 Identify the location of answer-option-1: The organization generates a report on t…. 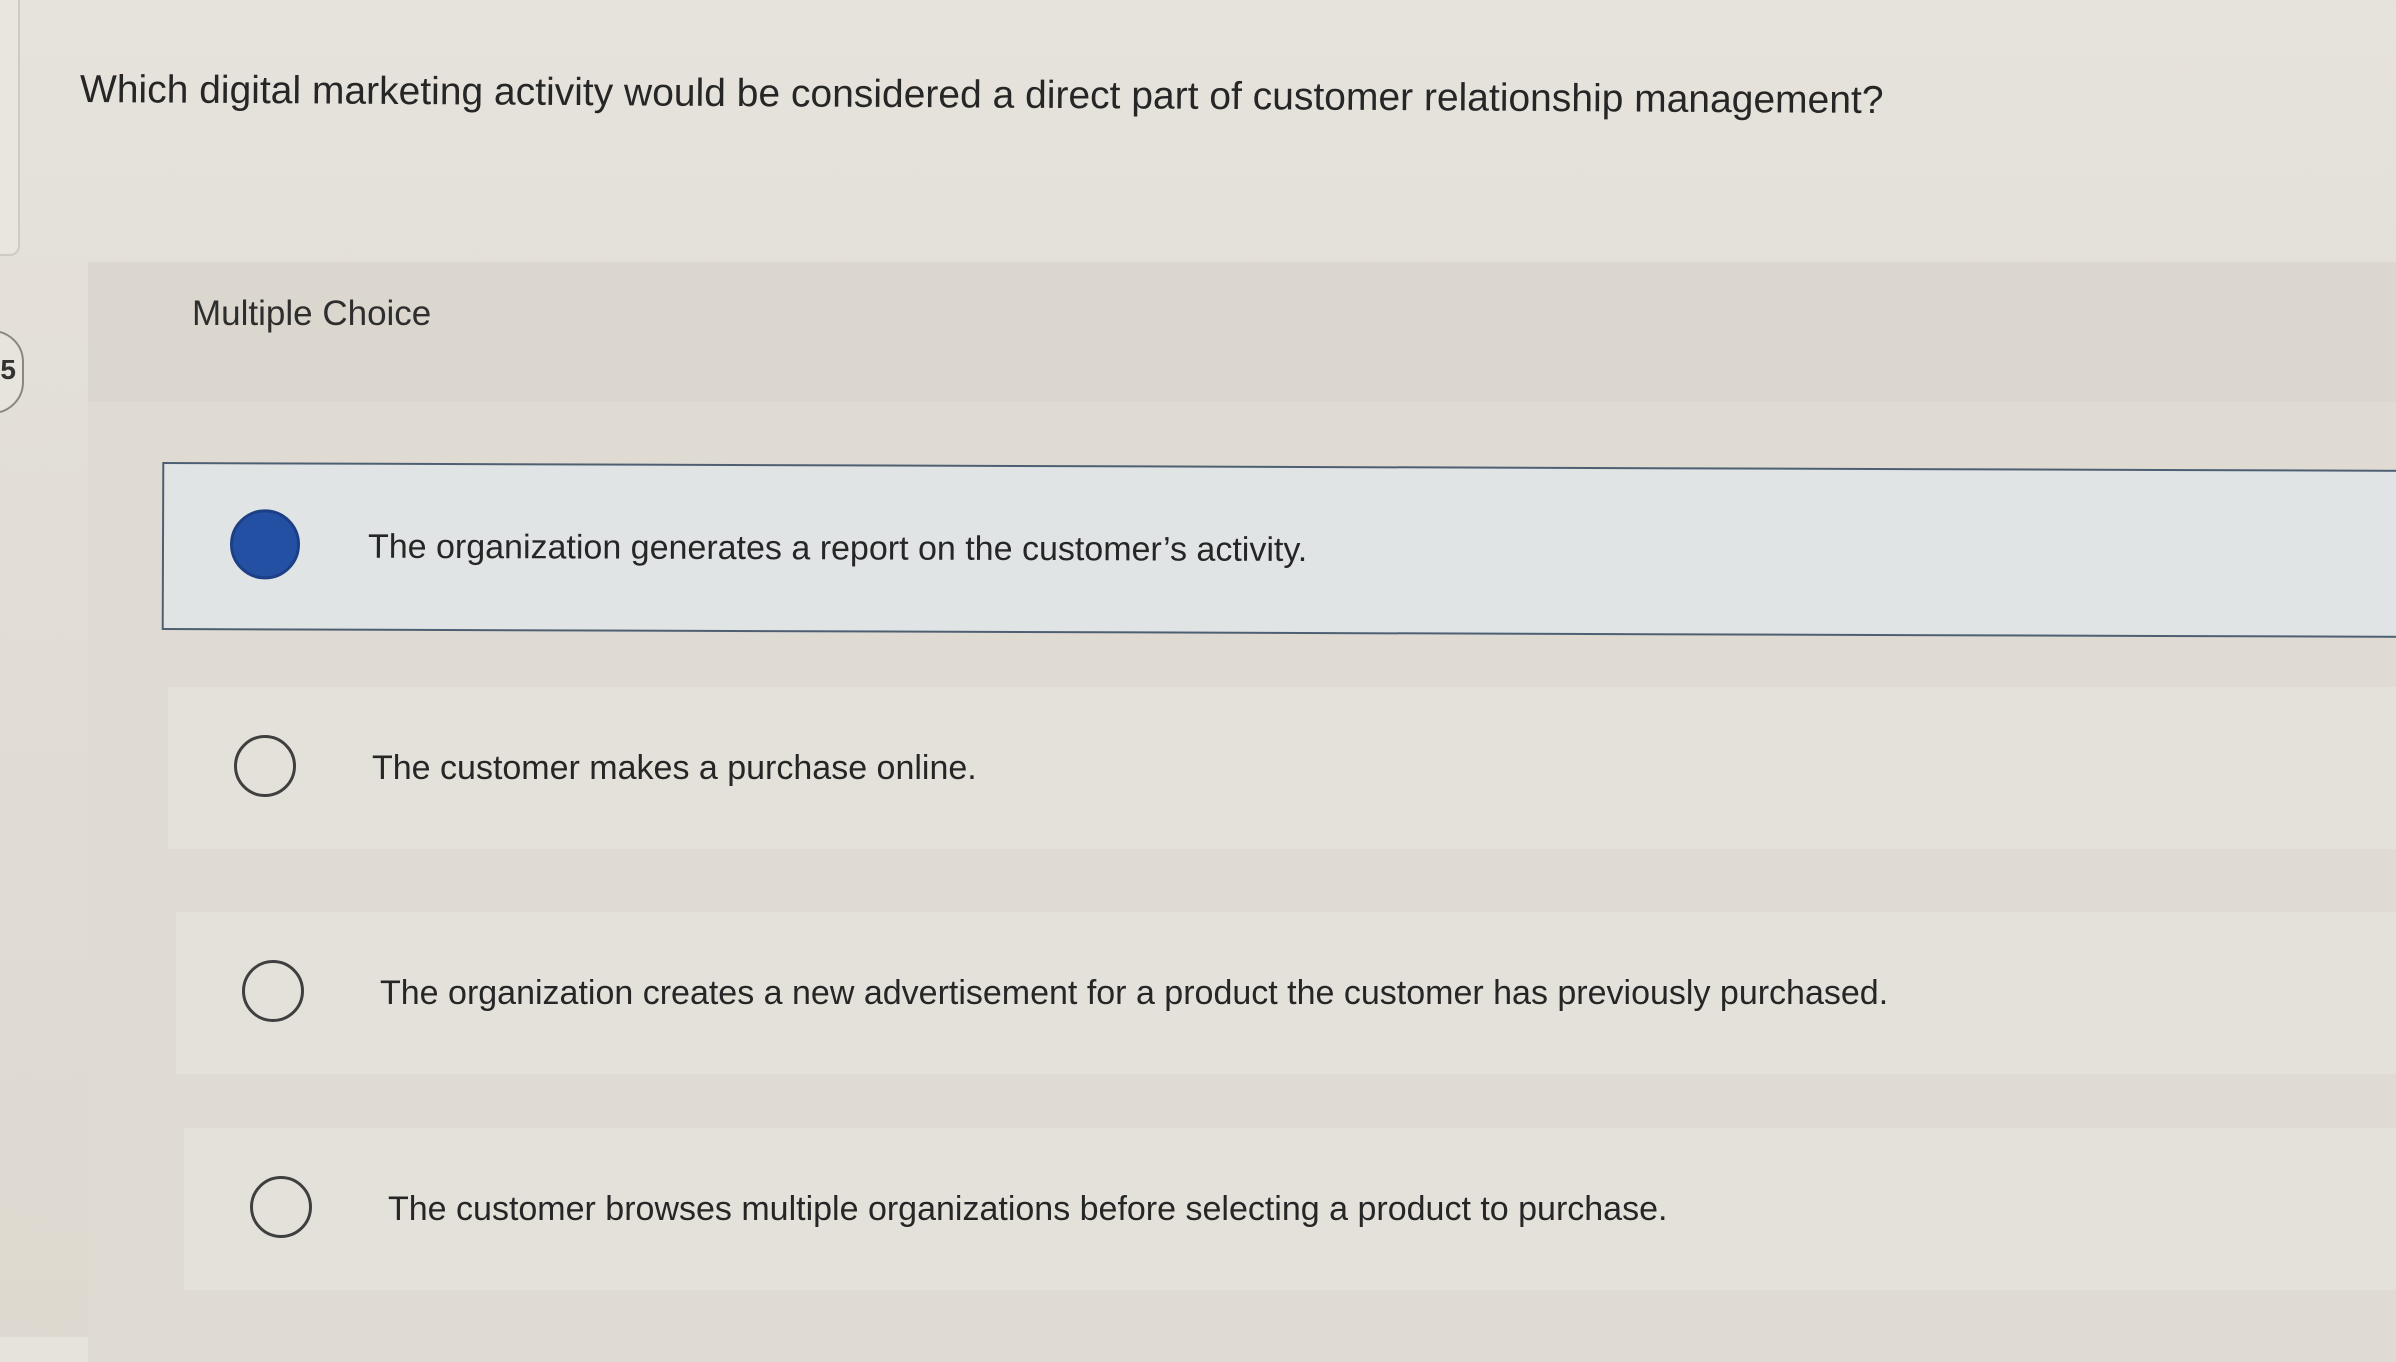
(1278, 550).